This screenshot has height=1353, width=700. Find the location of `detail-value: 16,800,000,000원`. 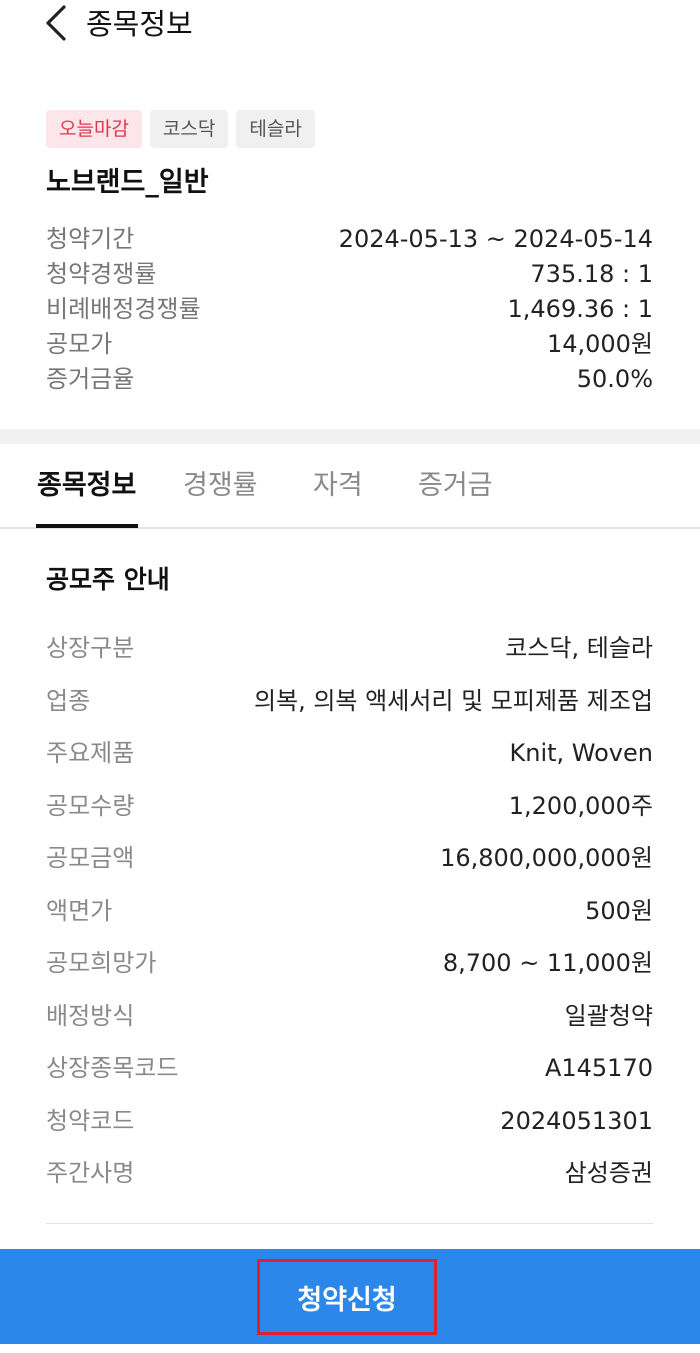

detail-value: 16,800,000,000원 is located at coordinates (546, 858).